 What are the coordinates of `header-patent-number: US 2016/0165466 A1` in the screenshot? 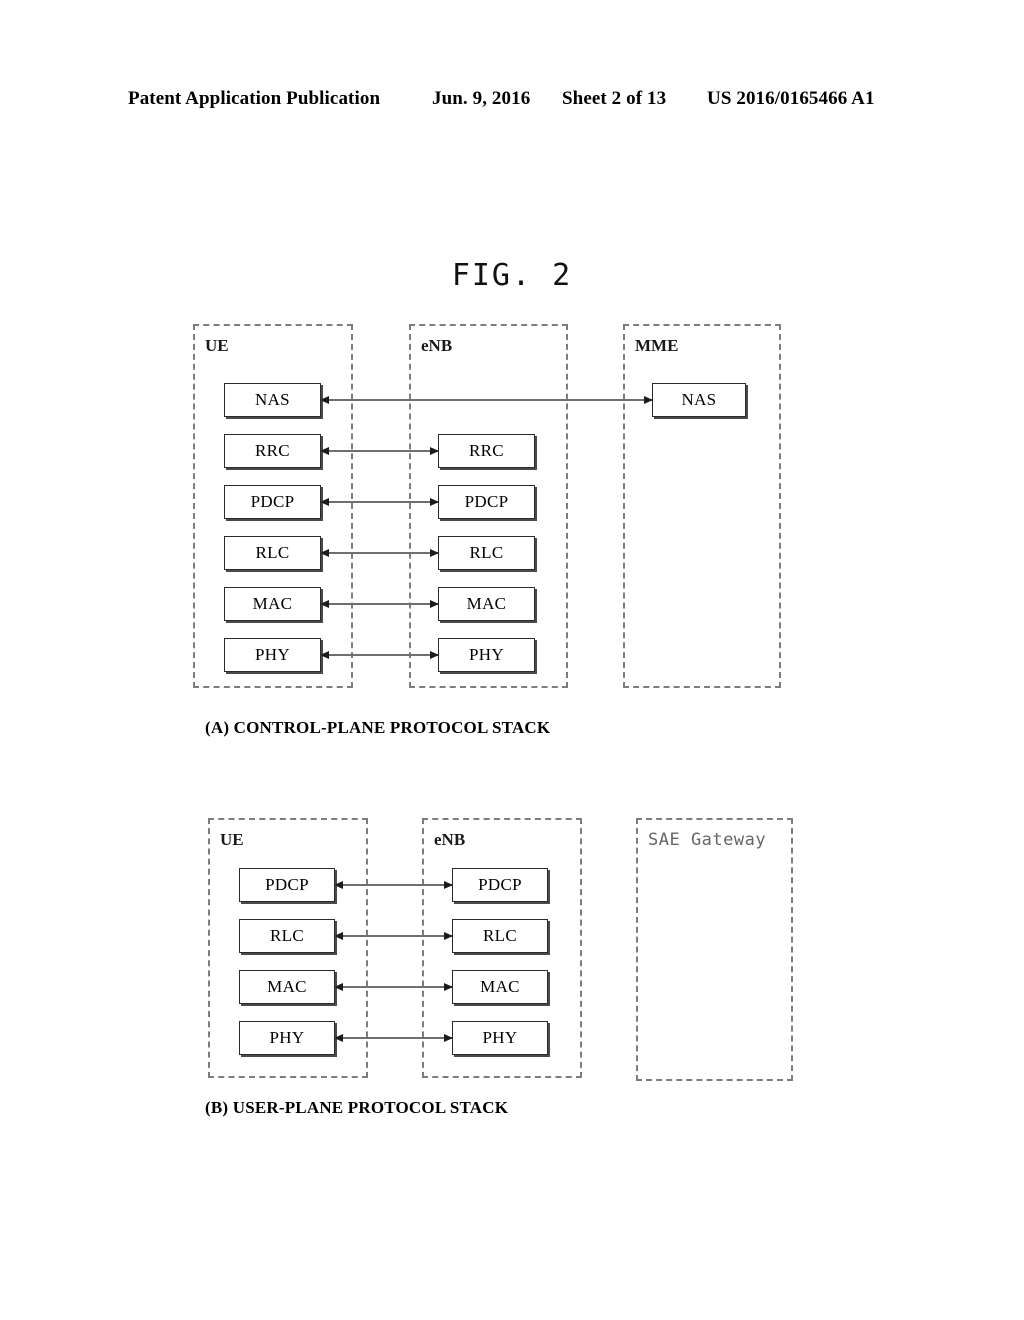 It's located at (791, 98).